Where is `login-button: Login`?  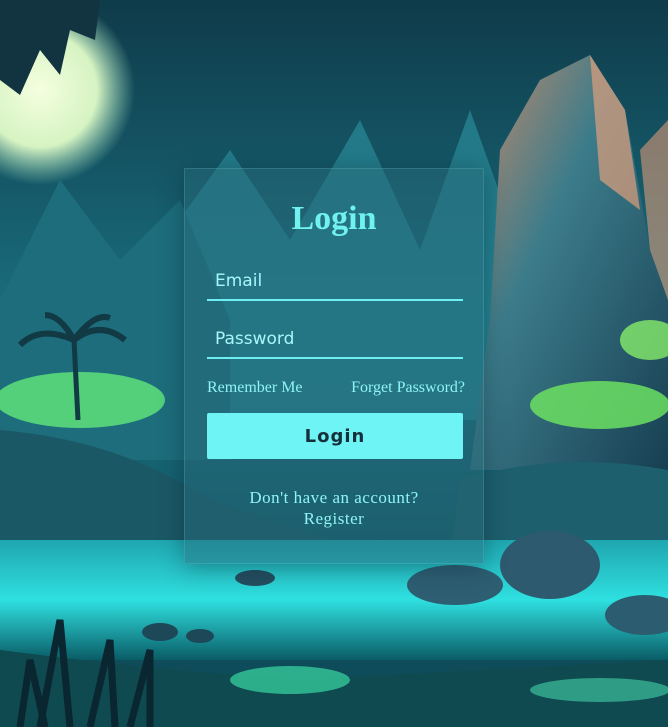 login-button: Login is located at coordinates (335, 436).